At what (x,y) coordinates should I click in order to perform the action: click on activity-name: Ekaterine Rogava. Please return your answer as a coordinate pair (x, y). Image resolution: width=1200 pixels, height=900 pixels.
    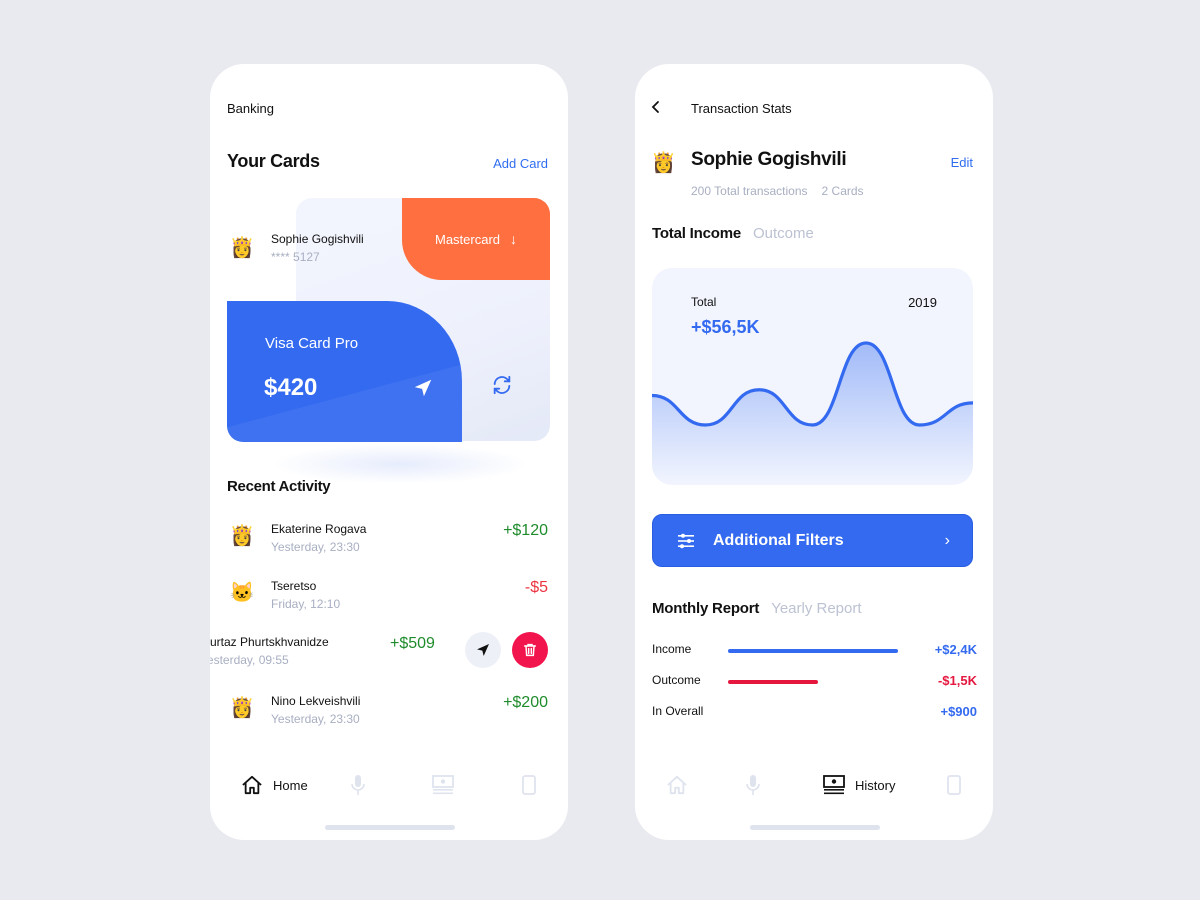
    Looking at the image, I should click on (319, 529).